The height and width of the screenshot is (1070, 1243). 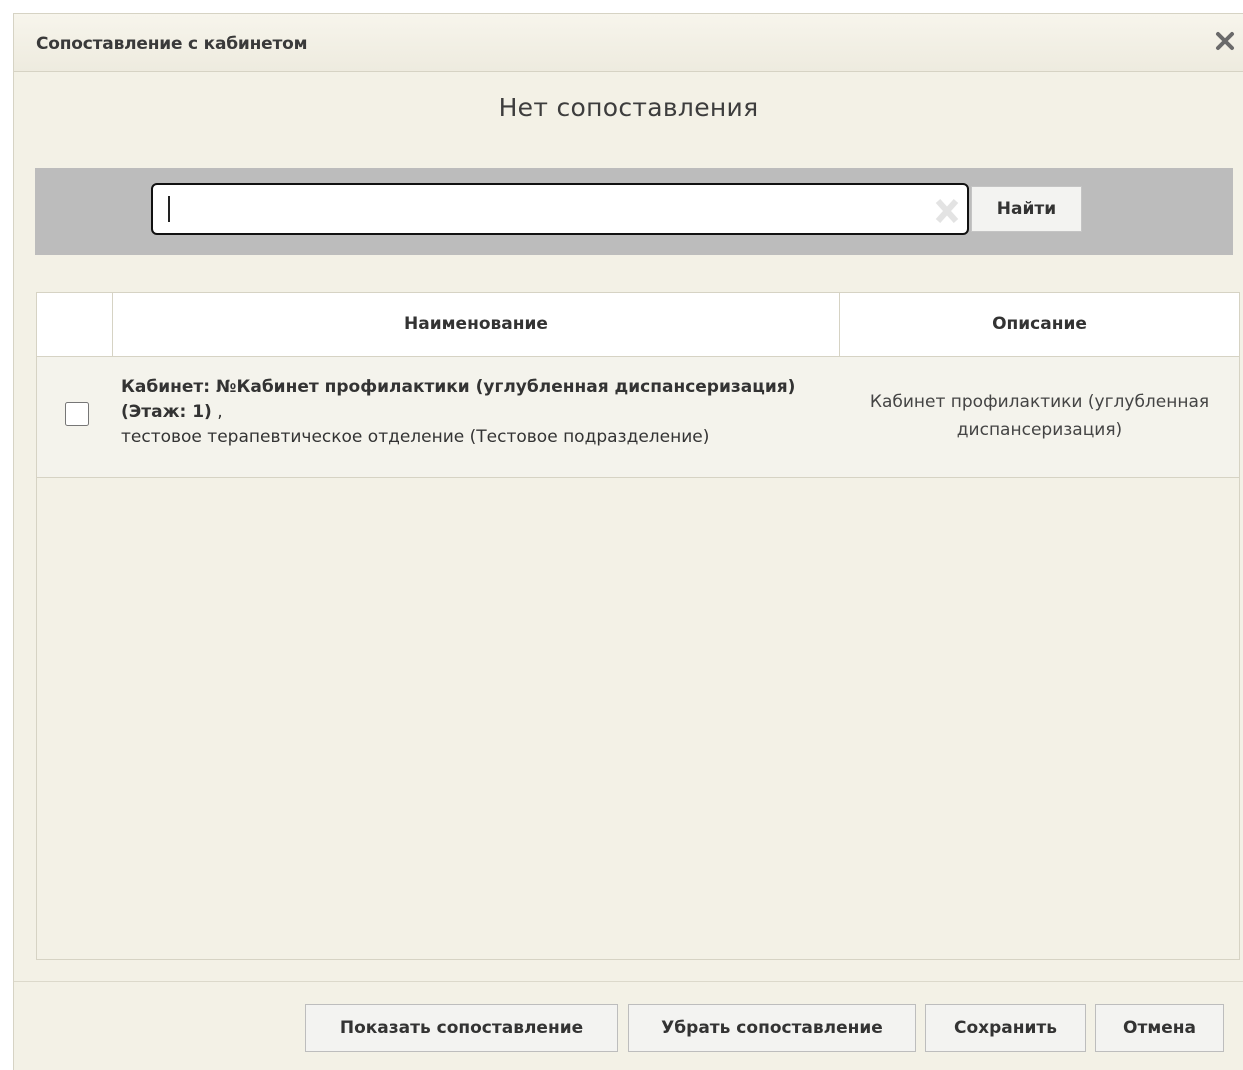 I want to click on clear-icon, so click(x=947, y=211).